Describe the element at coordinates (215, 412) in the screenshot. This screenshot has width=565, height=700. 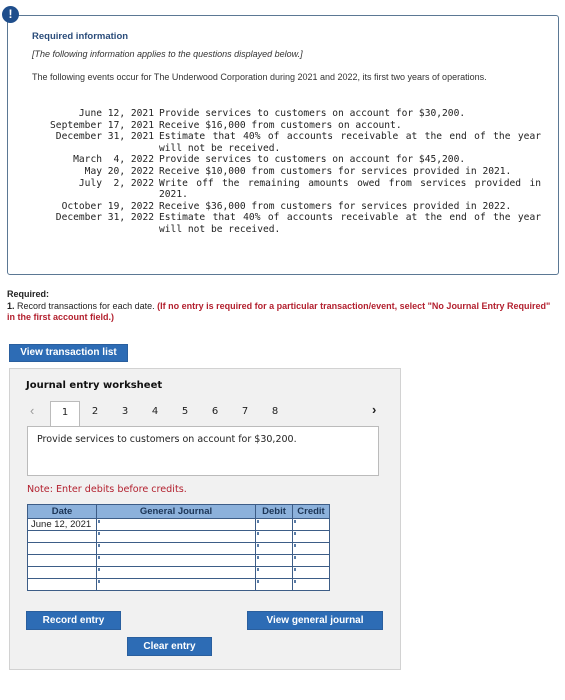
I see `tab-6: 6` at that location.